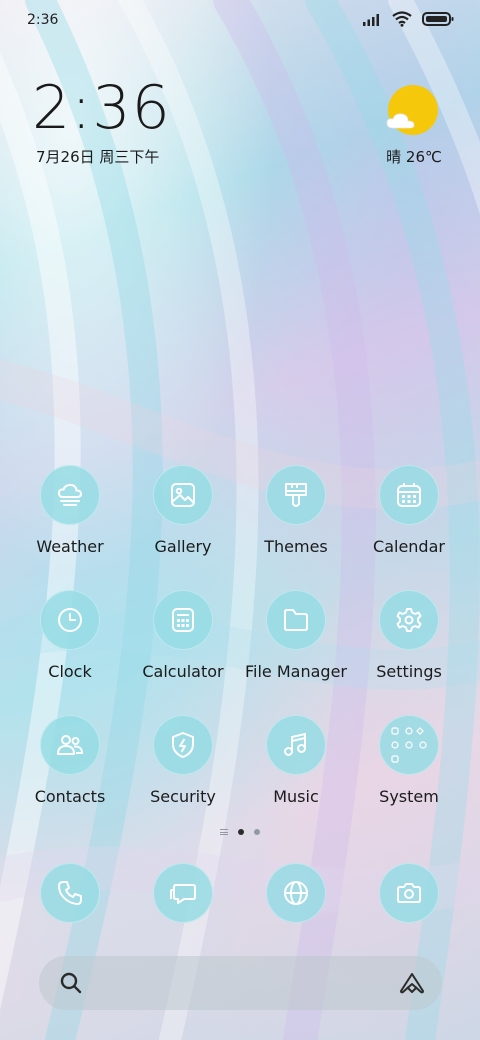  I want to click on message-icon, so click(183, 894).